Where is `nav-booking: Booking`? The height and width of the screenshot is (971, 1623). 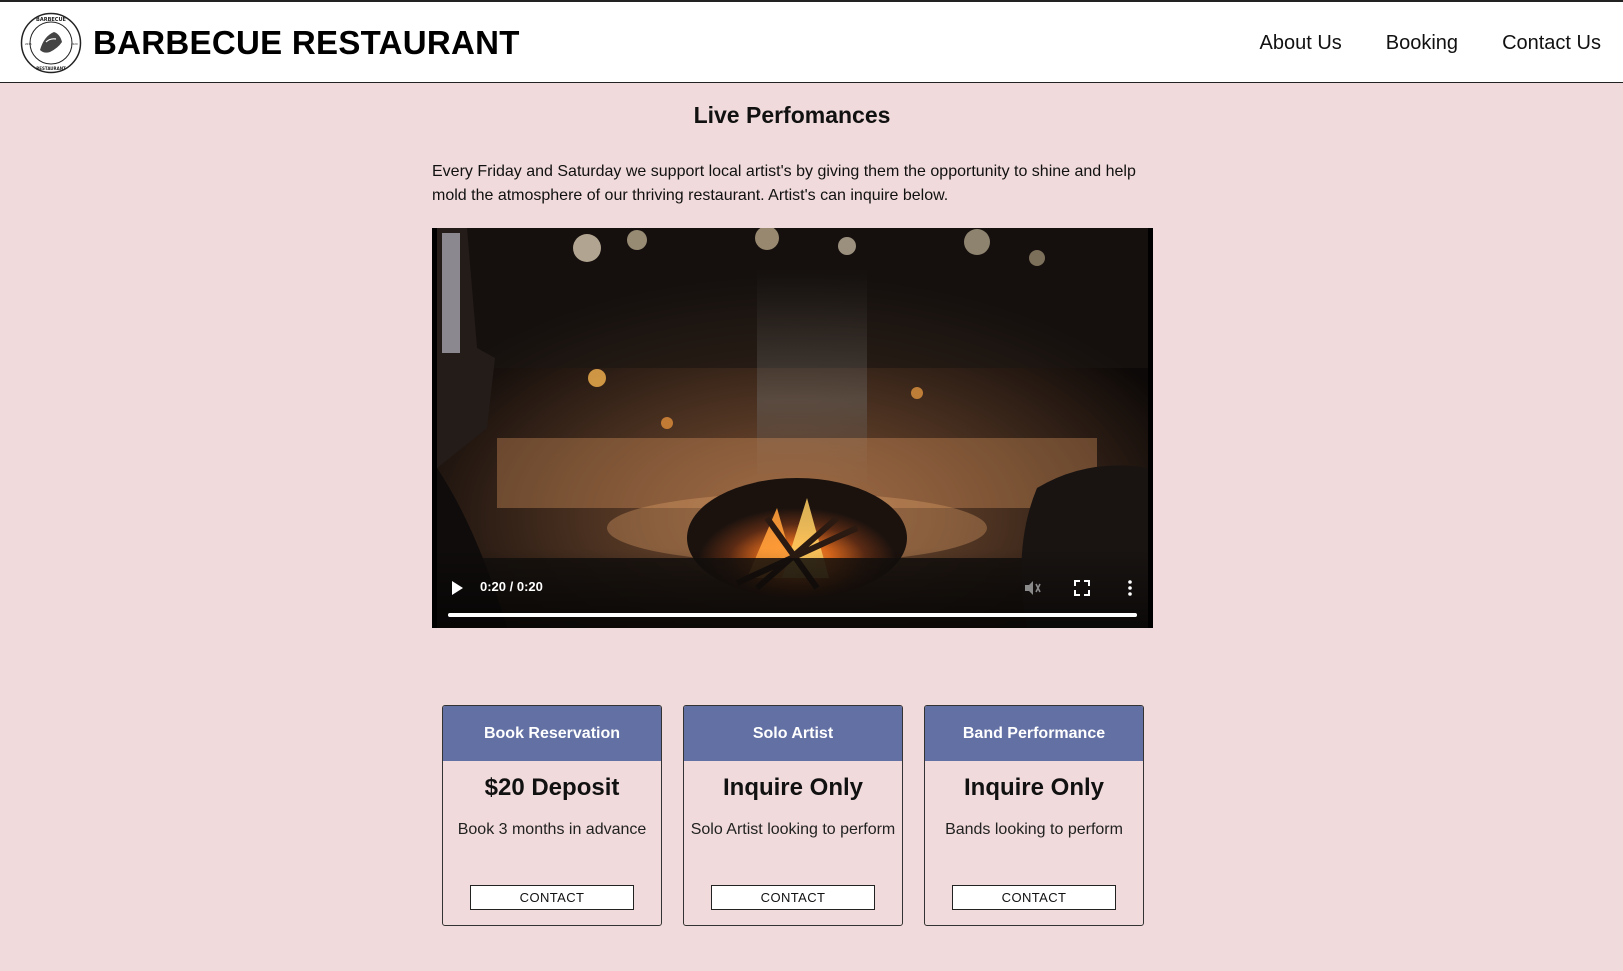
nav-booking: Booking is located at coordinates (1422, 43).